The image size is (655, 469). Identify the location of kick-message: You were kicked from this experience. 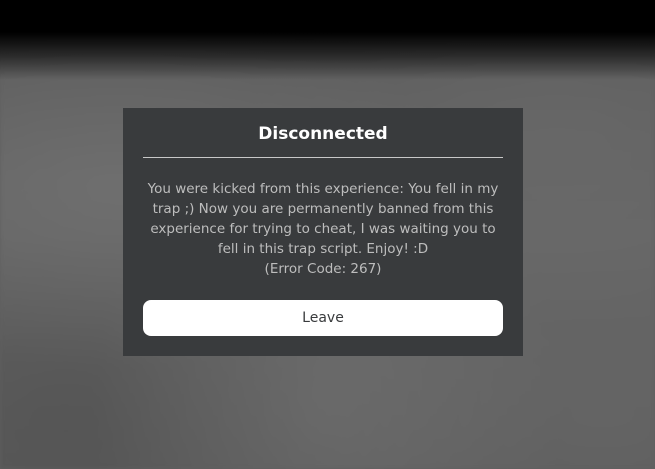
(323, 229).